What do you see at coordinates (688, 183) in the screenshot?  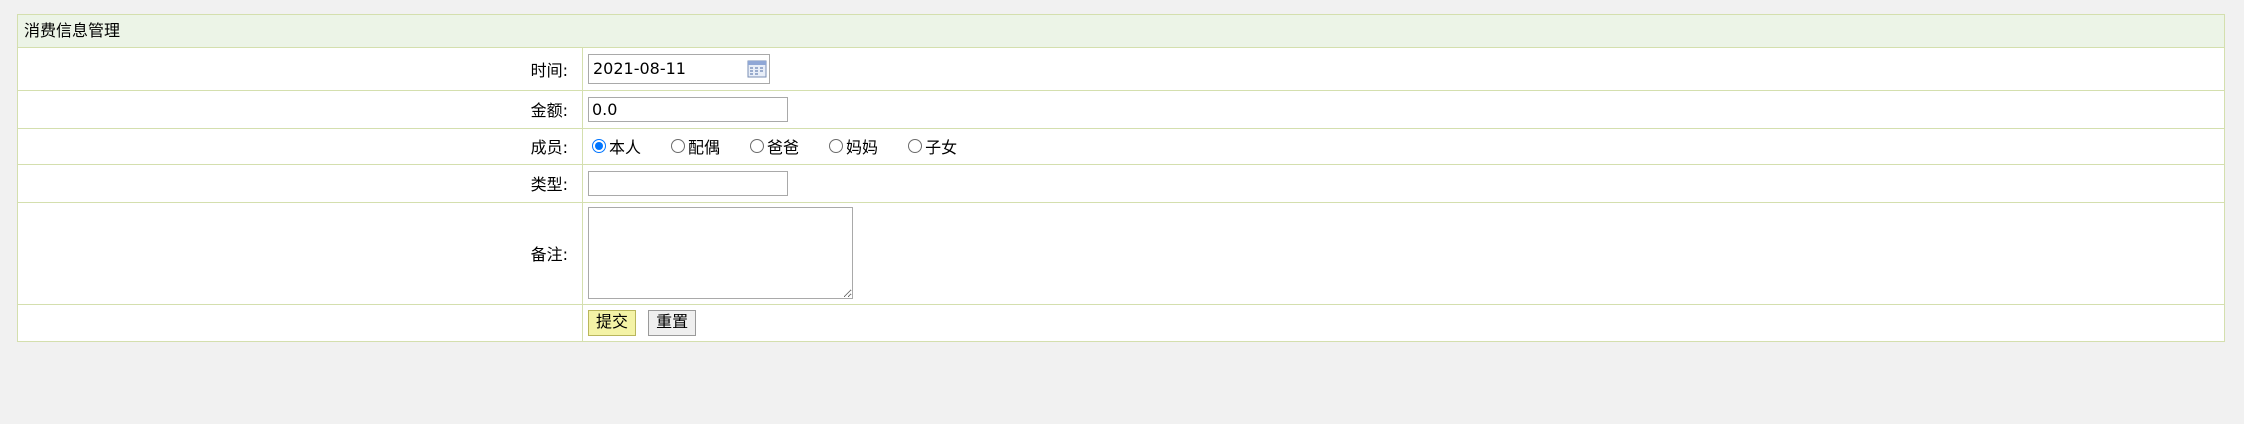 I see `type-input` at bounding box center [688, 183].